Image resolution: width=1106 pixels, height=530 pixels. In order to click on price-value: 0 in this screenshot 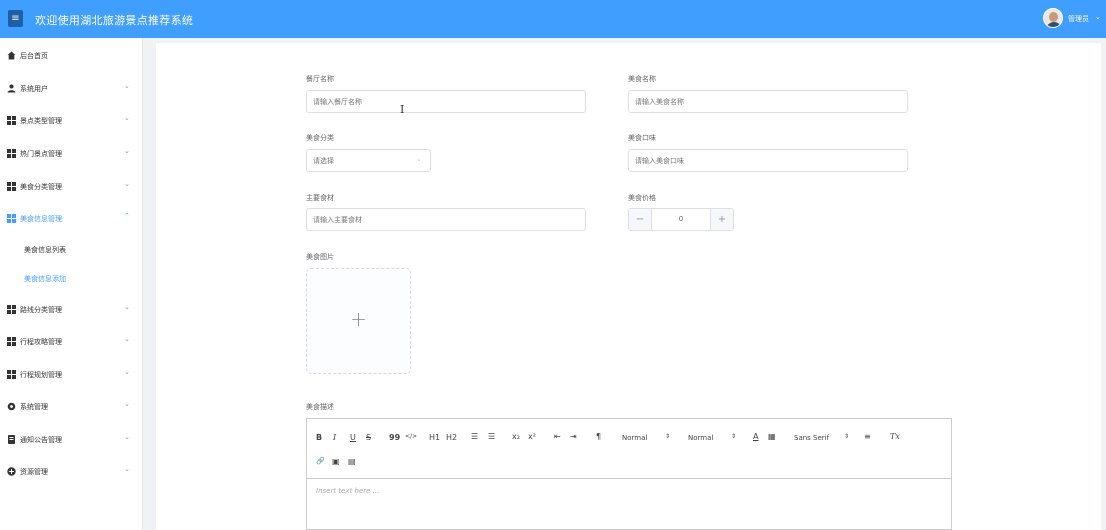, I will do `click(681, 219)`.